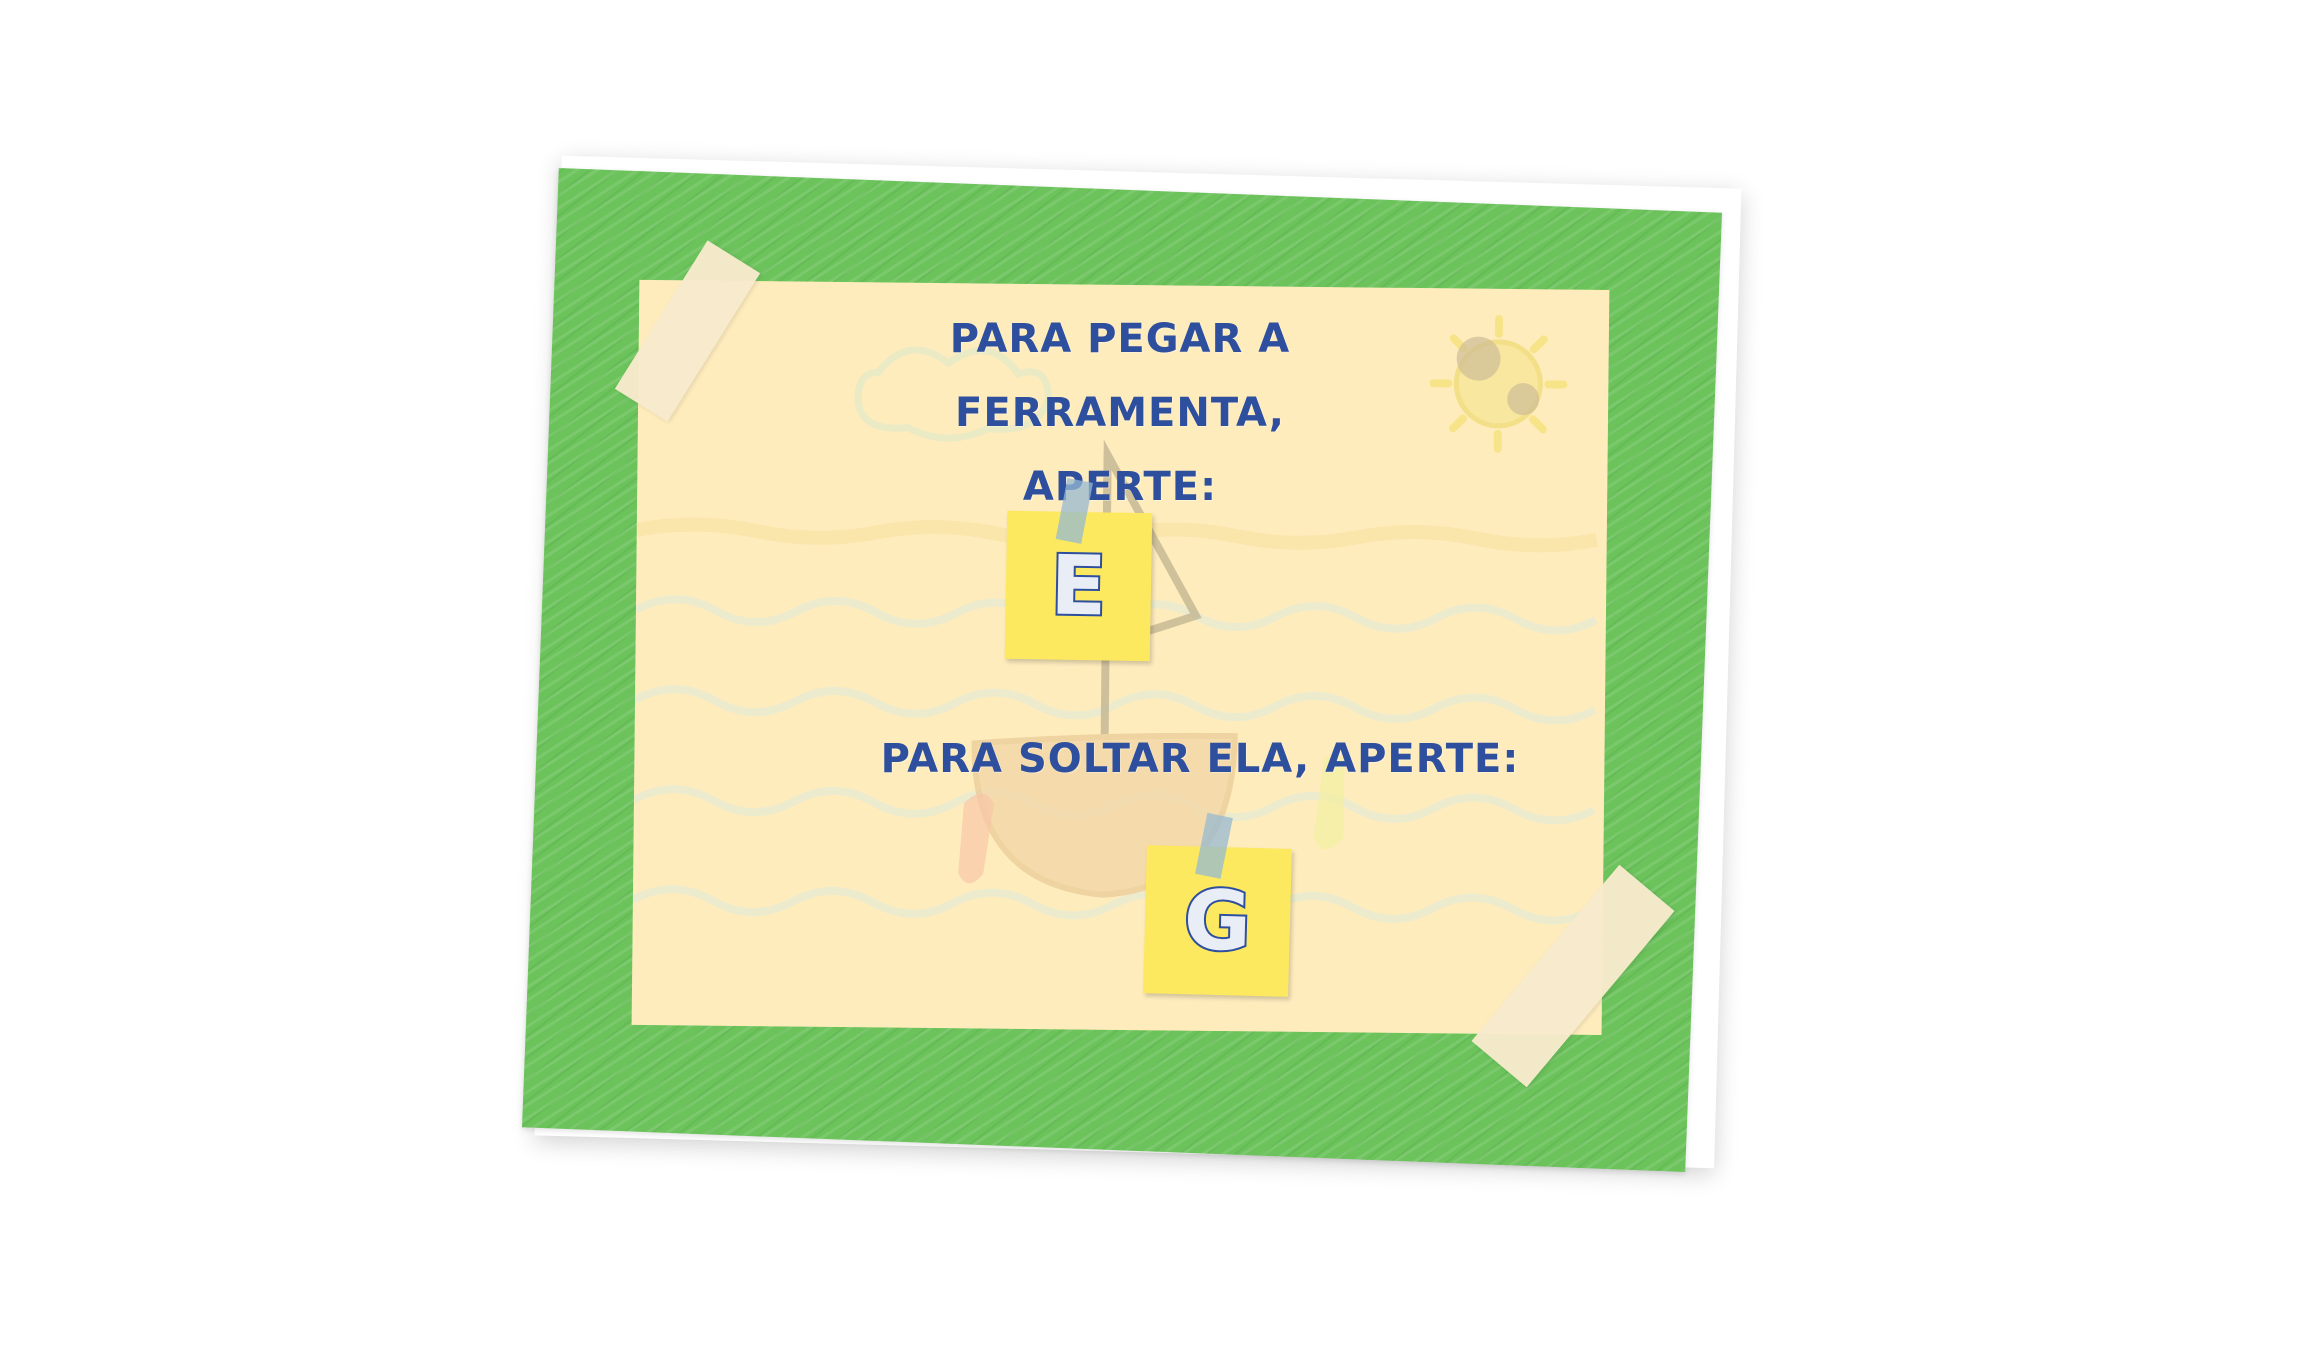 The height and width of the screenshot is (1353, 2314). What do you see at coordinates (1218, 921) in the screenshot?
I see `drop-key-letter: G` at bounding box center [1218, 921].